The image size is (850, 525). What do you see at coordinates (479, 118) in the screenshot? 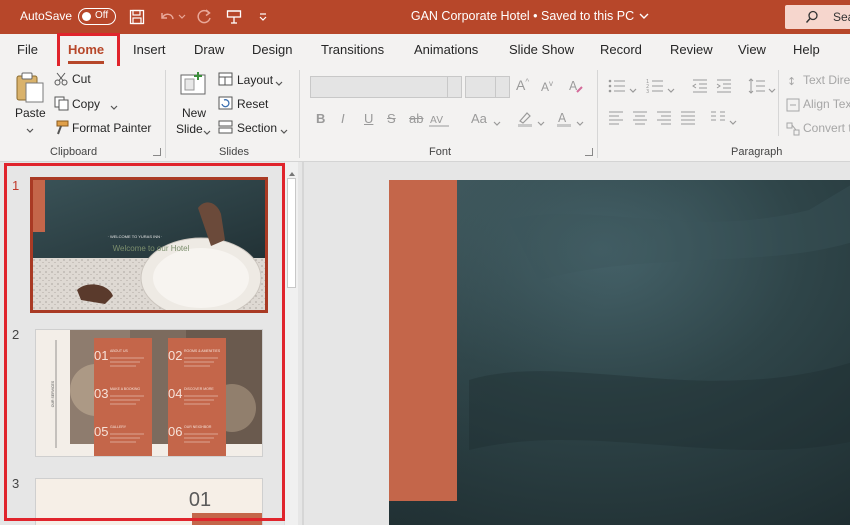
I see `change-case-button: Aa` at bounding box center [479, 118].